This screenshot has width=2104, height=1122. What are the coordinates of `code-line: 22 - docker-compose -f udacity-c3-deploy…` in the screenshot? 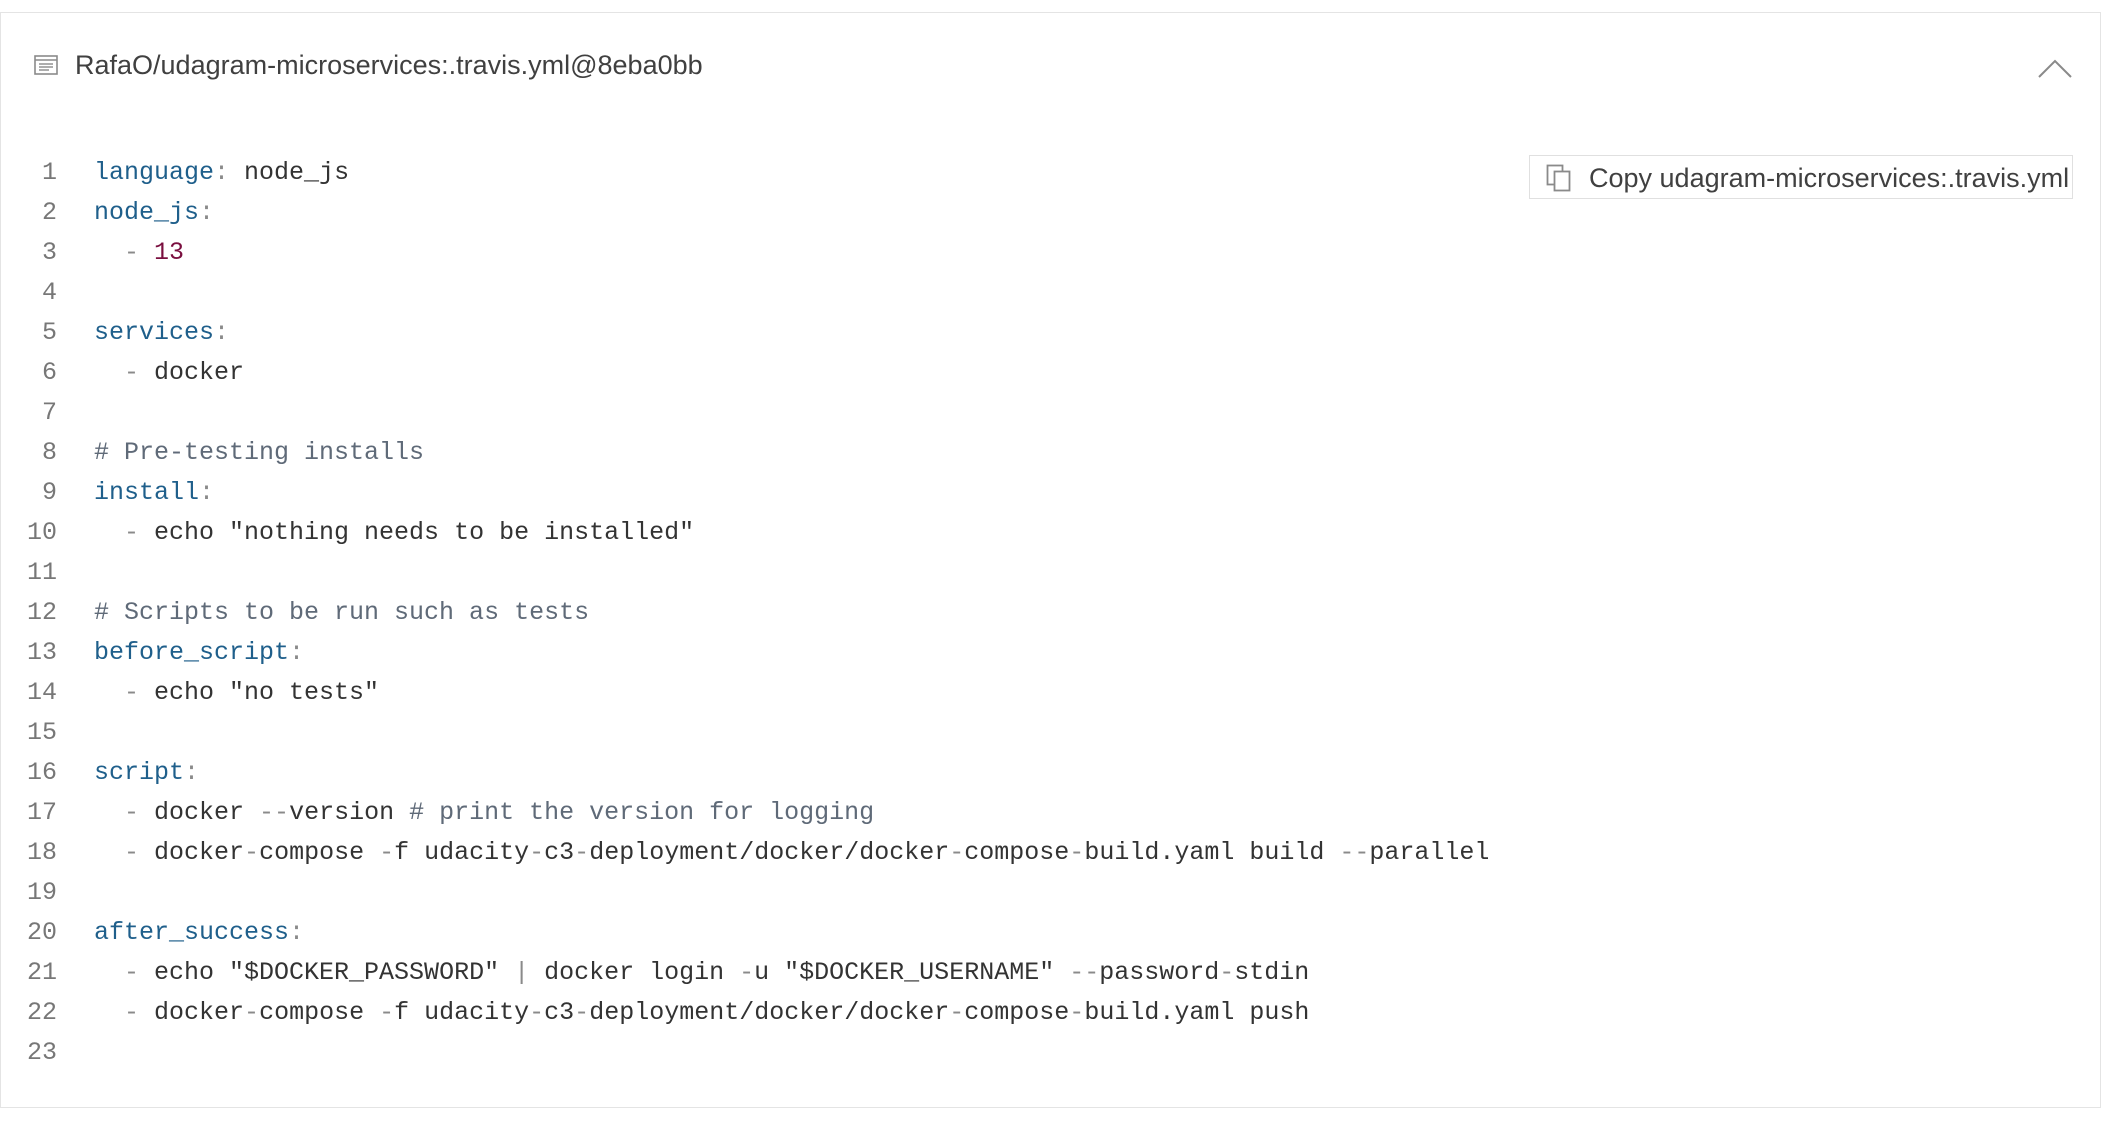 It's located at (751, 1013).